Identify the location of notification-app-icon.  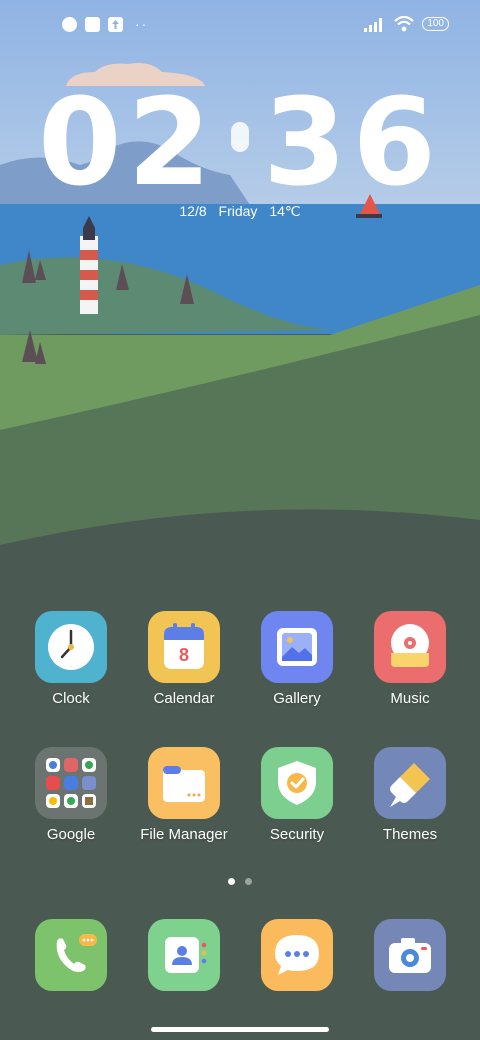
(69, 24).